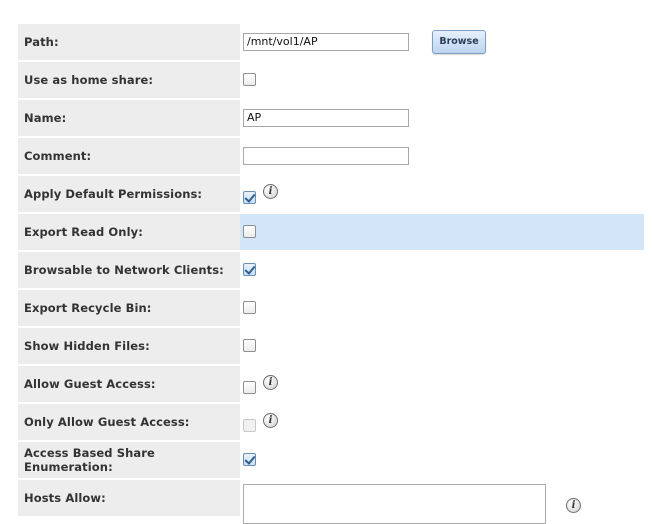 The width and height of the screenshot is (652, 524). Describe the element at coordinates (442, 80) in the screenshot. I see `home-share-value-cell` at that location.